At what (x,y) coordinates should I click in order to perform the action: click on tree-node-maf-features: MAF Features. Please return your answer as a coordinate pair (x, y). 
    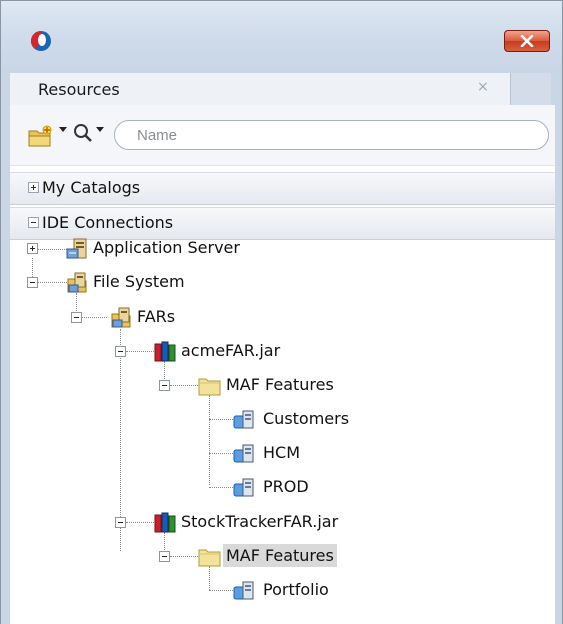
    Looking at the image, I should click on (282, 386).